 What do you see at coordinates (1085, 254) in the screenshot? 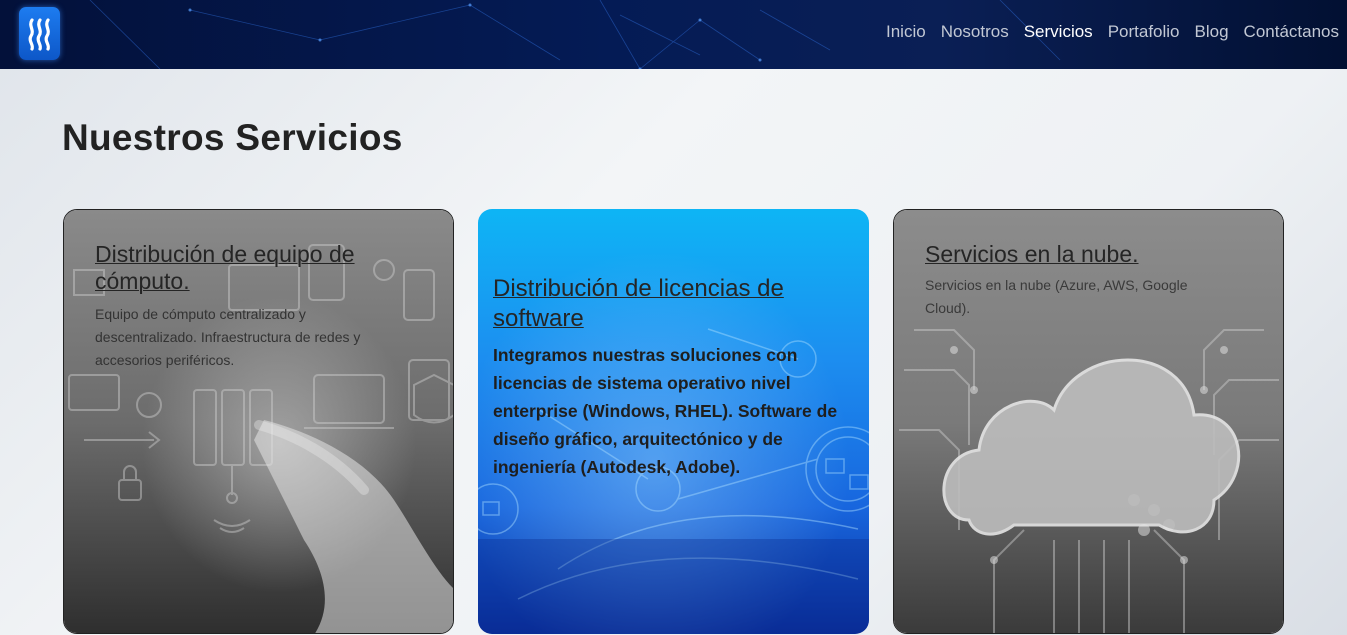
I see `card-title-nube: Servicios en la nube.` at bounding box center [1085, 254].